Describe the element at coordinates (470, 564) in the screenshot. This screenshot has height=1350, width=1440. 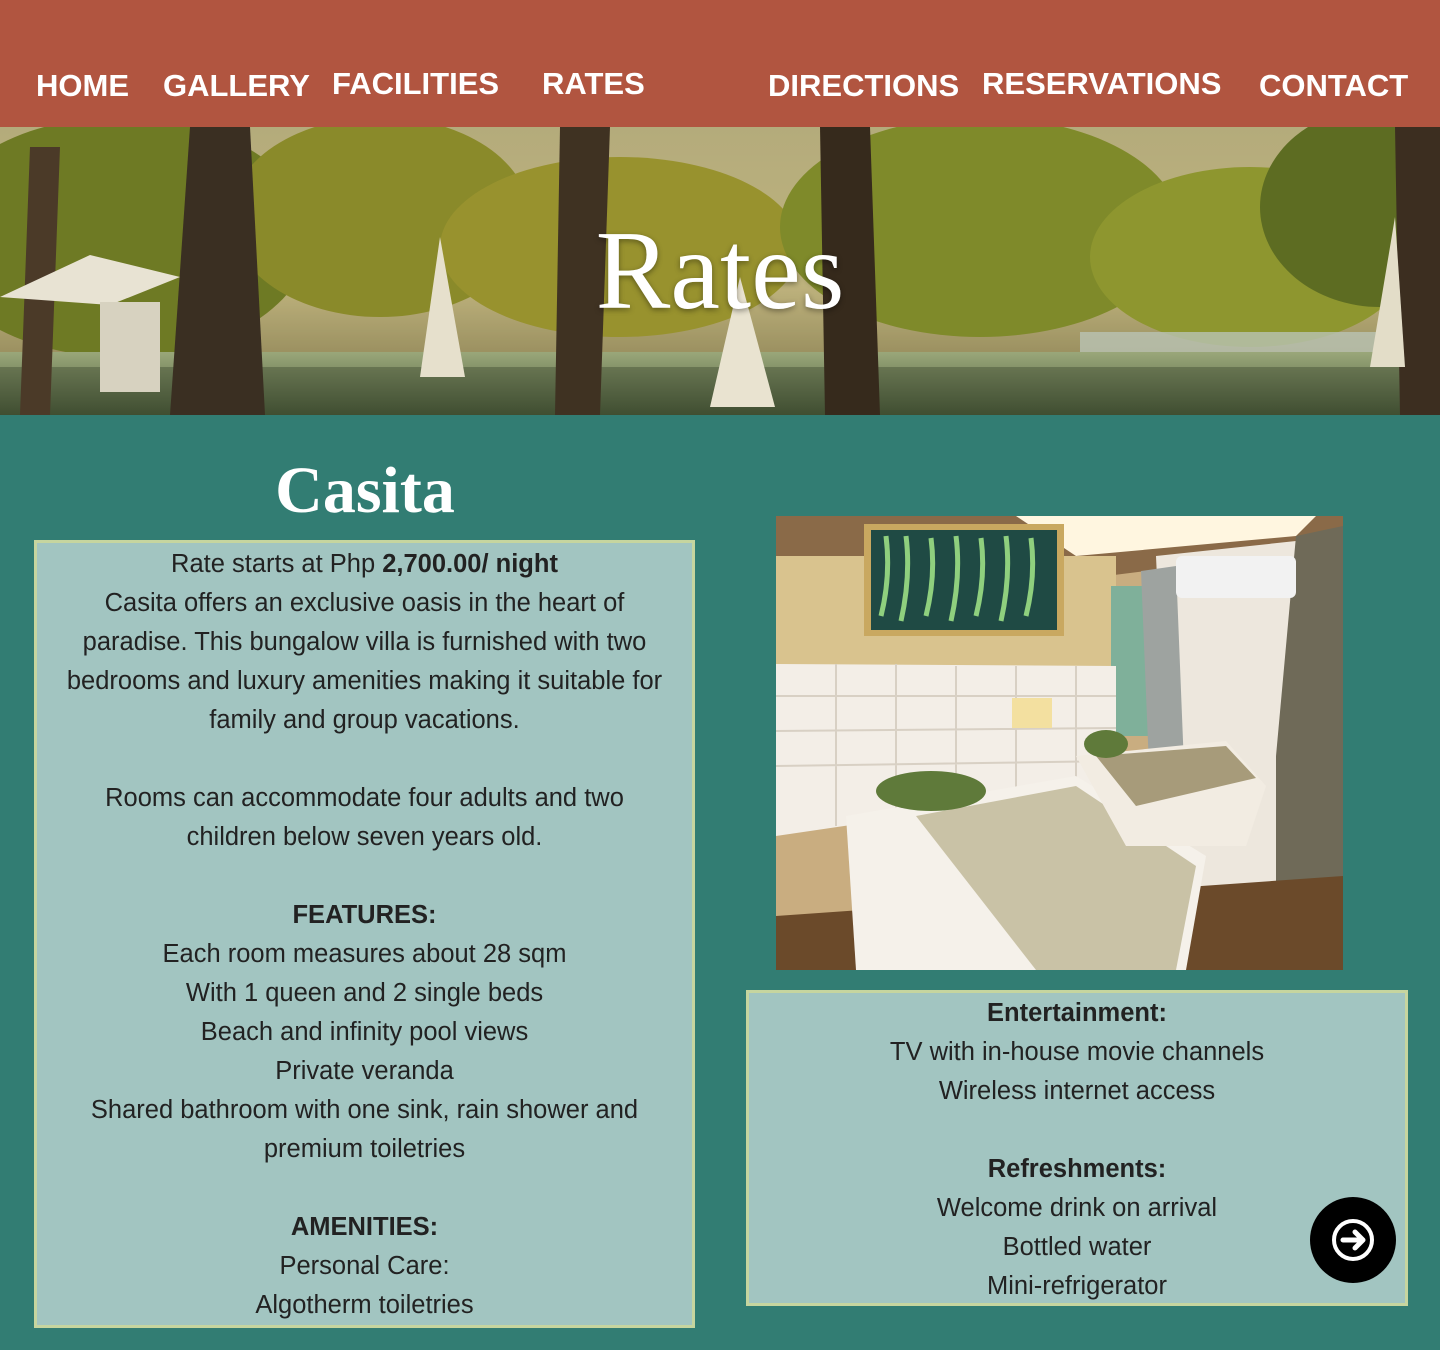
I see `rate-value: 2,700.00/ night` at that location.